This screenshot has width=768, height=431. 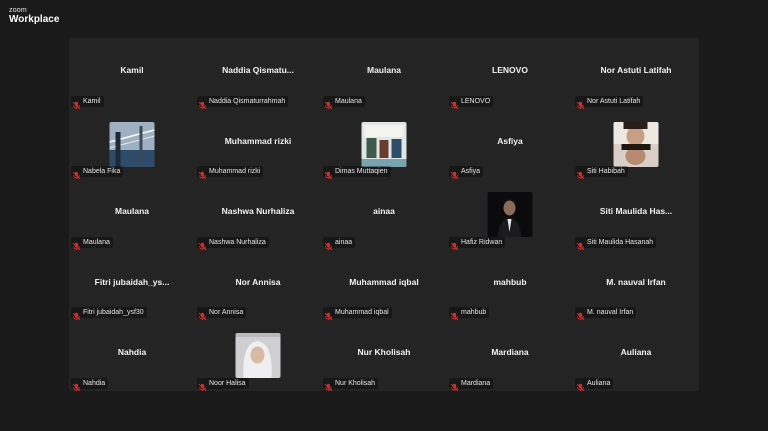 I want to click on participant-label-text: Nahdia, so click(x=94, y=383).